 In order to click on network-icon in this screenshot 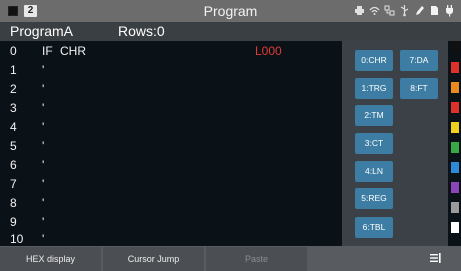, I will do `click(389, 10)`.